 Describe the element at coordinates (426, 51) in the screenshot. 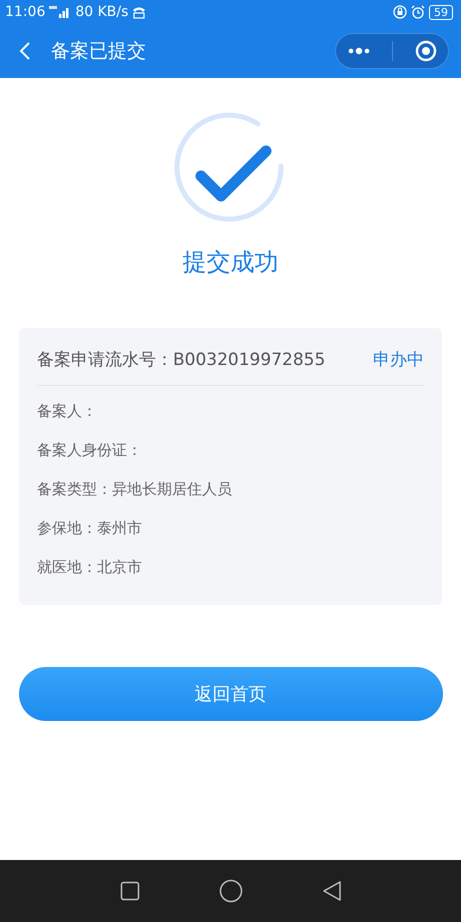

I see `close-icon` at that location.